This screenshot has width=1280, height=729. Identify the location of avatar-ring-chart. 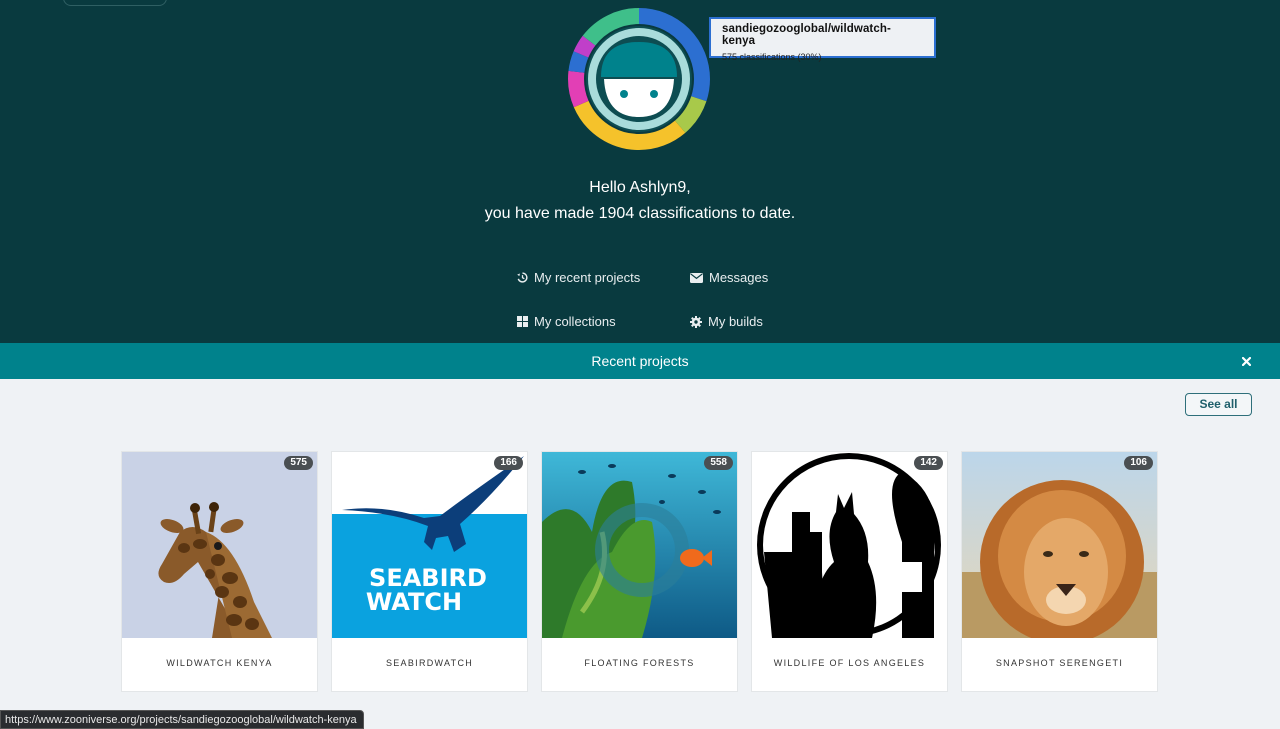
(639, 79).